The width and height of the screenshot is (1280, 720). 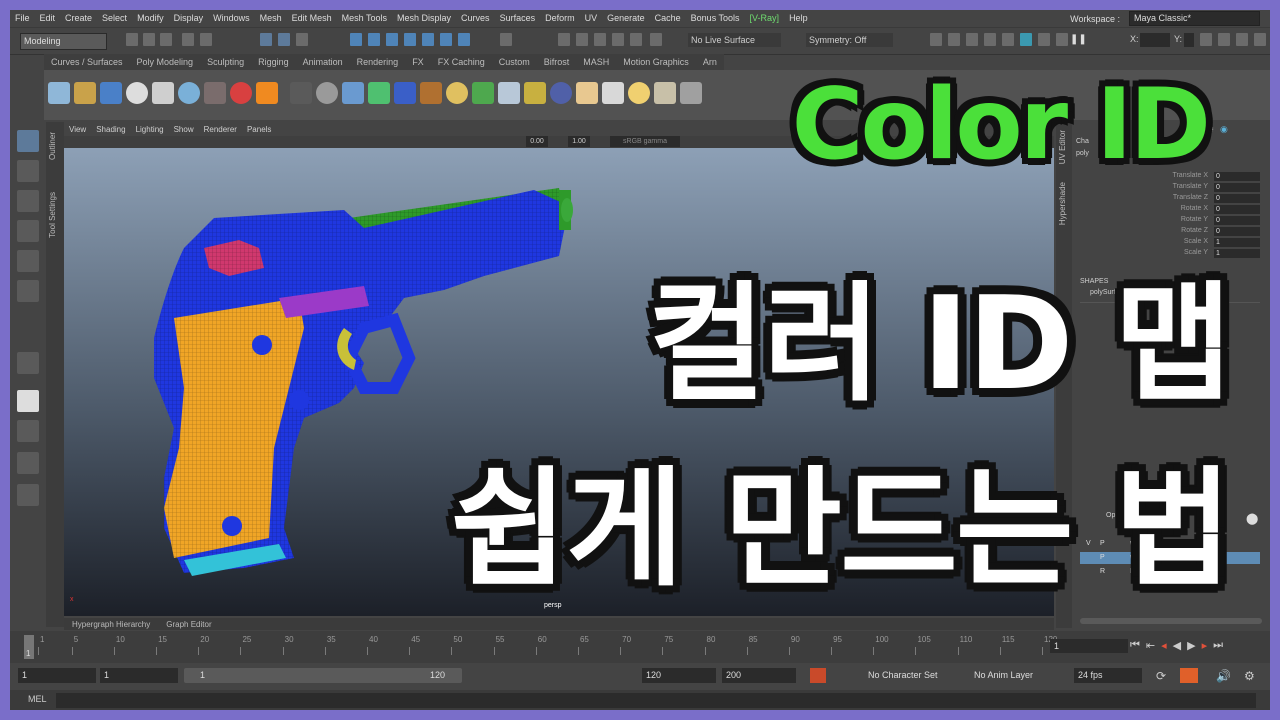 I want to click on go-to-end-icon: ⏭, so click(x=1218, y=645).